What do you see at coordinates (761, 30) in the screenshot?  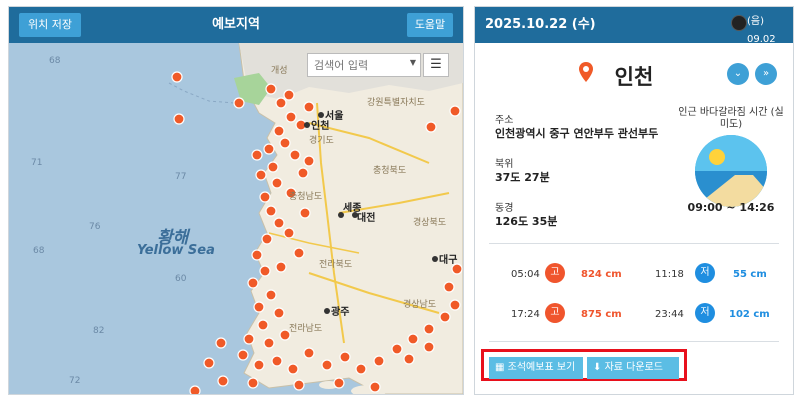 I see `lunar-date: (음) 09.02` at bounding box center [761, 30].